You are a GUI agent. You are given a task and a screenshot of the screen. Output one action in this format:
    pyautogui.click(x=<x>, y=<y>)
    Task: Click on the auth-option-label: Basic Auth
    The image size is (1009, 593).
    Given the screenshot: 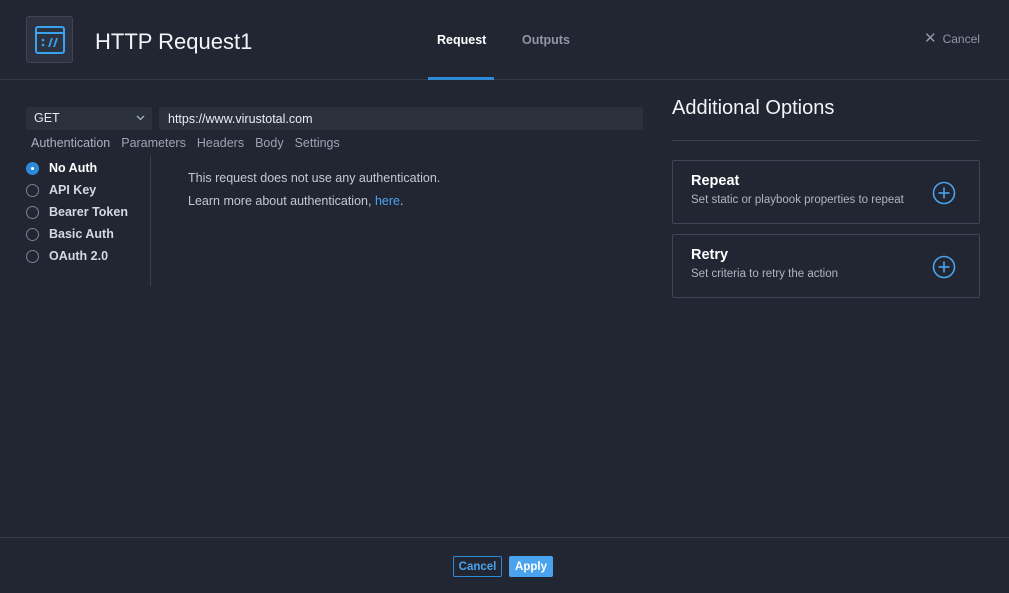 What is the action you would take?
    pyautogui.click(x=81, y=234)
    